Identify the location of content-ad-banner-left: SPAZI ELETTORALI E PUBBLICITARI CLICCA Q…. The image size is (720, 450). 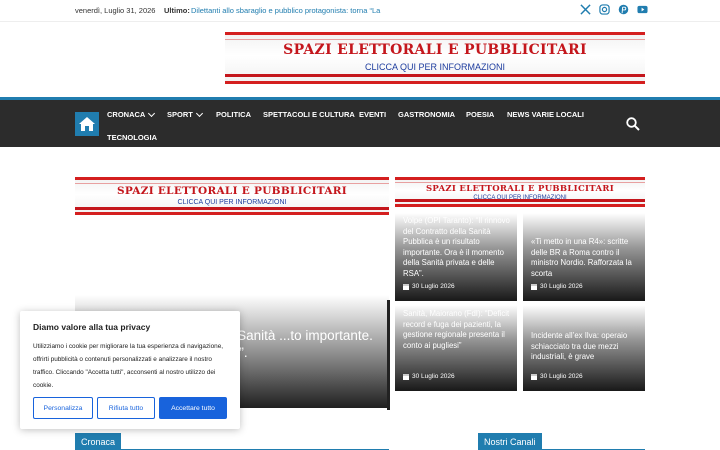
(232, 196).